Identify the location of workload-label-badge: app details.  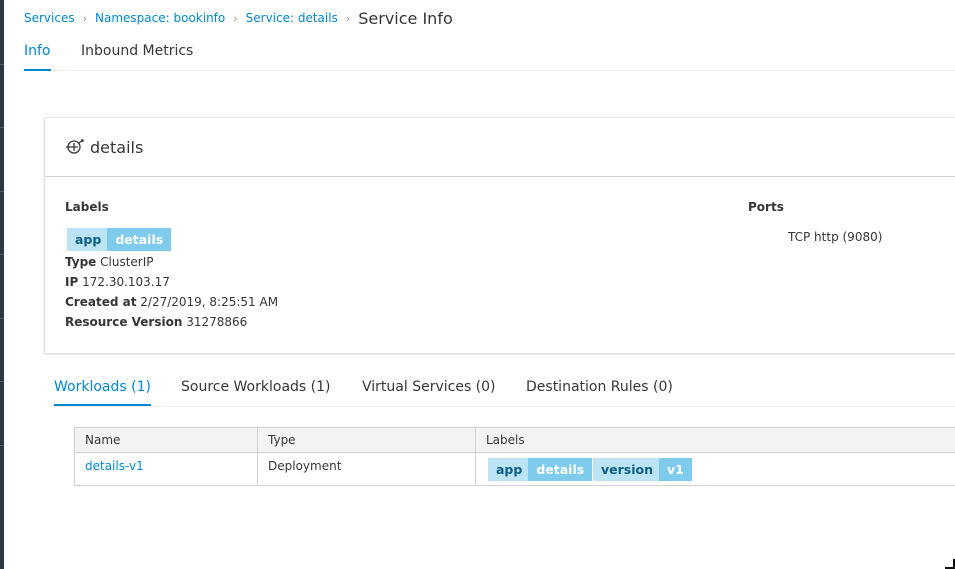
(540, 469).